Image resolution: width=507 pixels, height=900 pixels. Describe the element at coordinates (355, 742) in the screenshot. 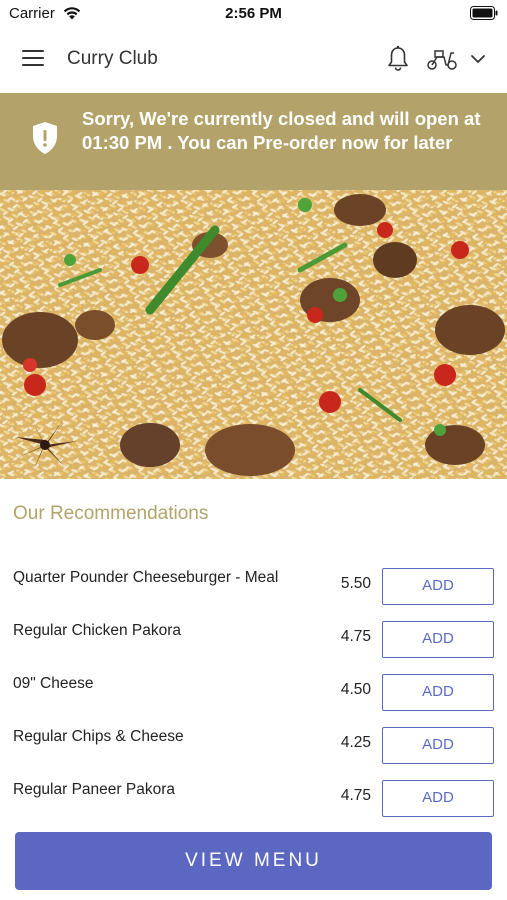

I see `item-price: 4.25` at that location.